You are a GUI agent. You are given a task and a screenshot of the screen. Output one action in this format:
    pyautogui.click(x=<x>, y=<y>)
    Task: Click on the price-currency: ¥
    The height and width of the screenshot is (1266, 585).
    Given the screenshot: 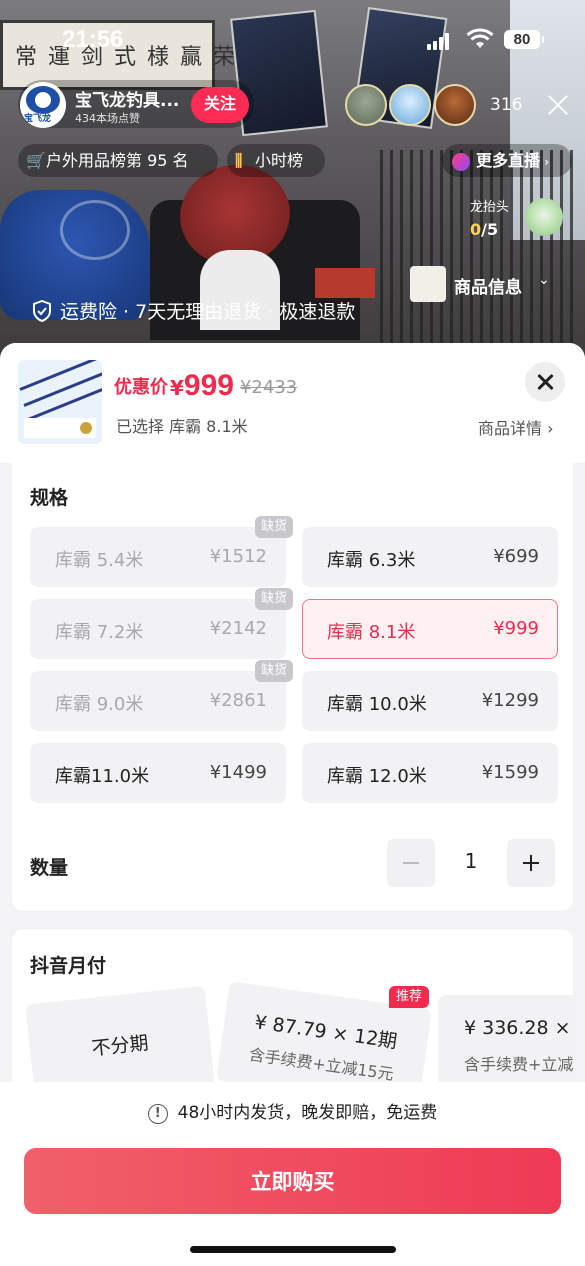 What is the action you would take?
    pyautogui.click(x=177, y=388)
    